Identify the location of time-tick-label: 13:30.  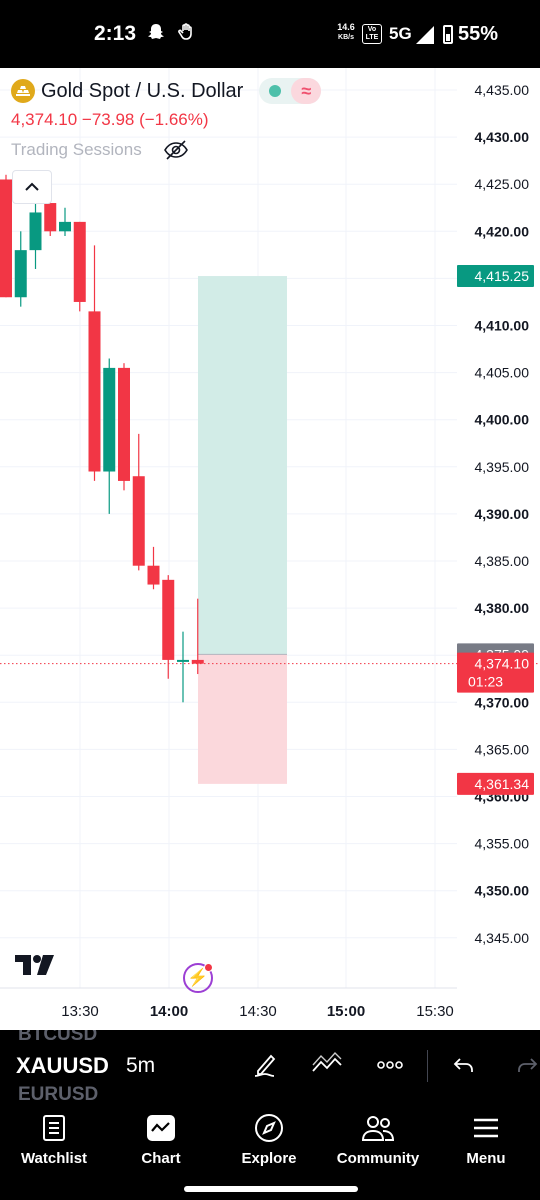
(80, 1011).